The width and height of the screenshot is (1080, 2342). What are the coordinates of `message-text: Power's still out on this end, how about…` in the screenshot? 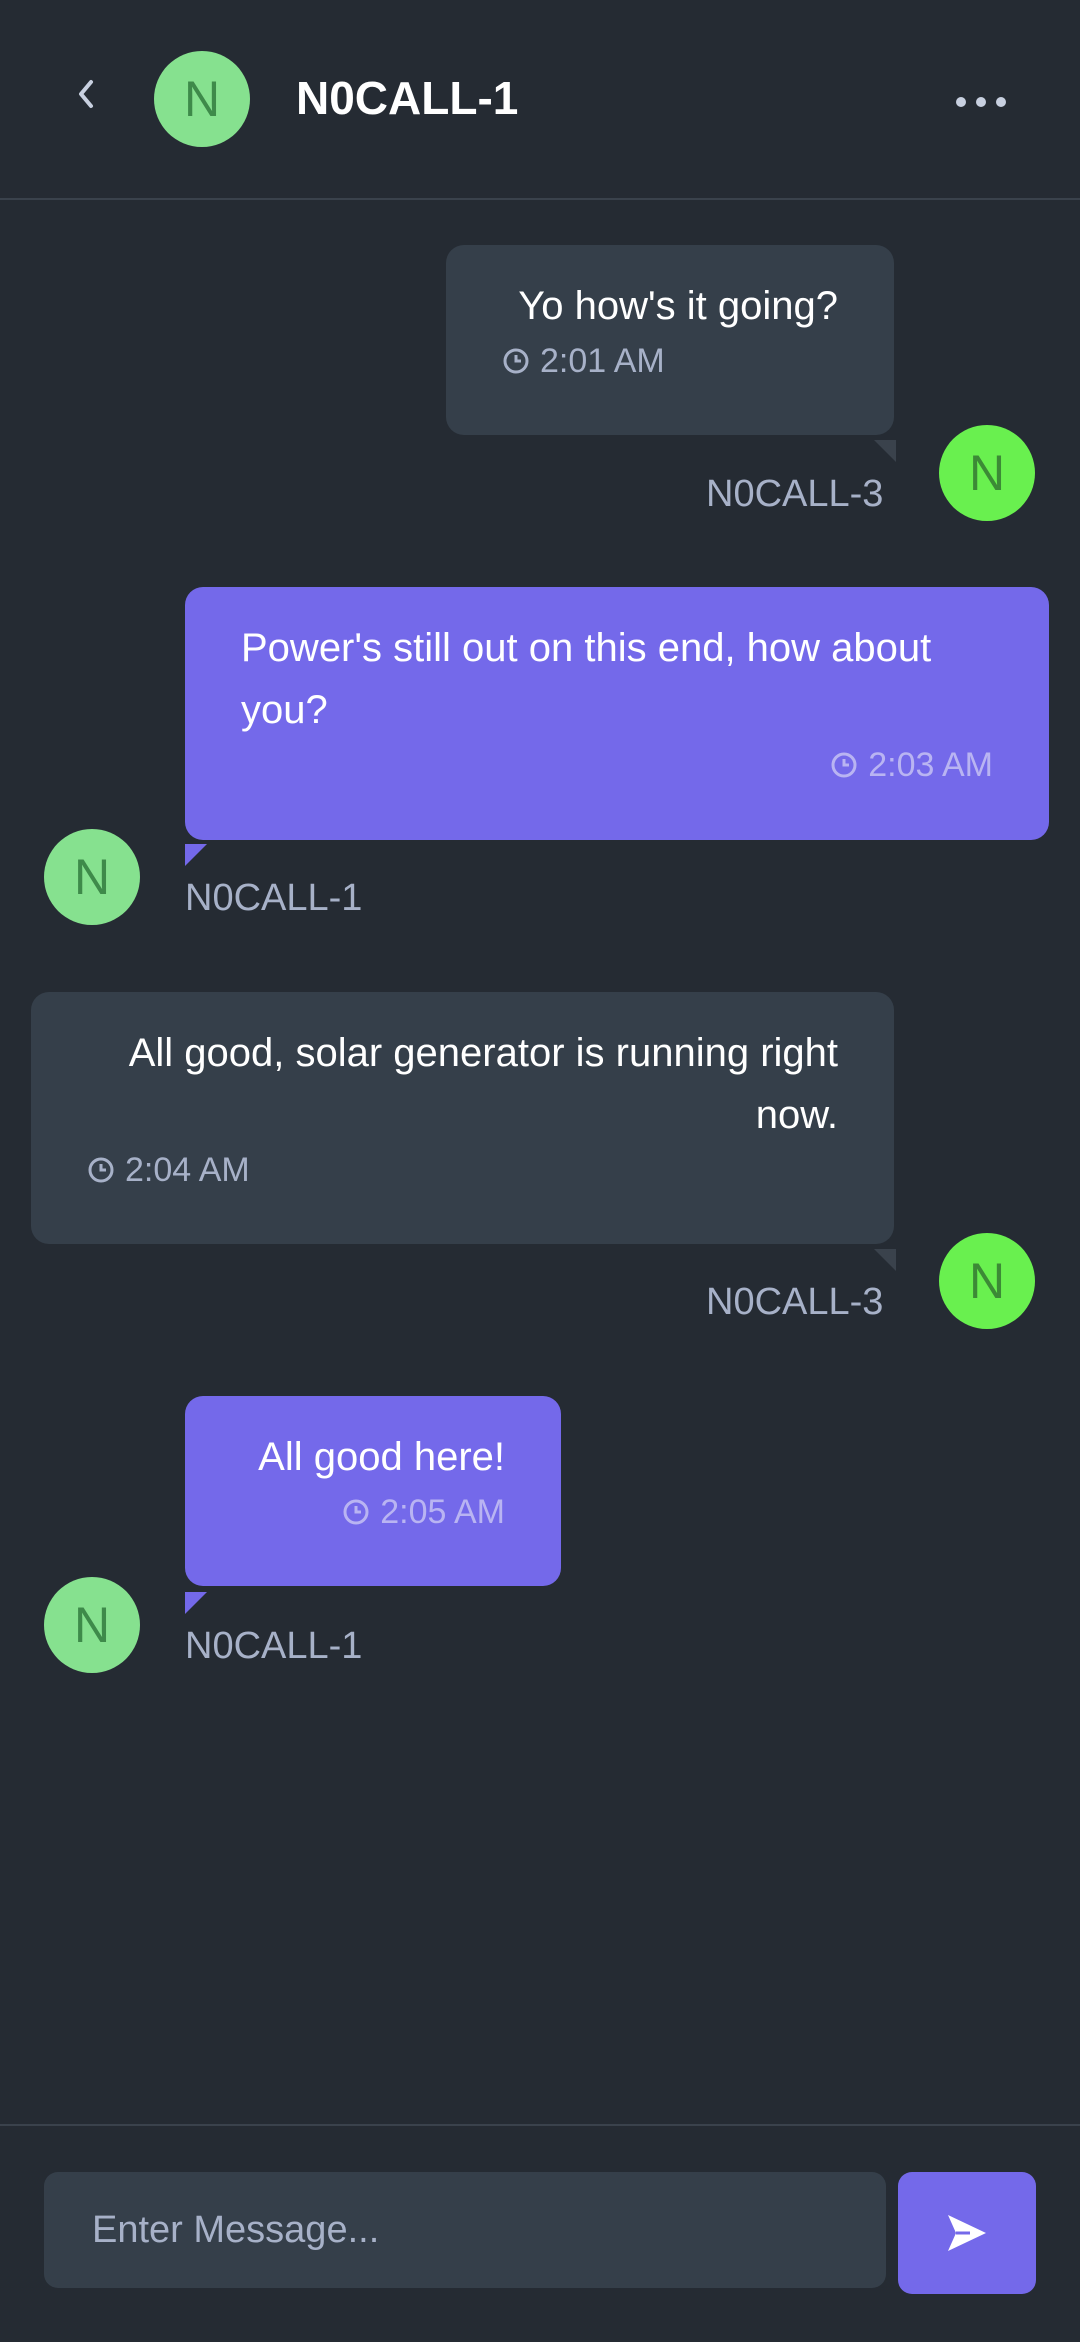 It's located at (586, 679).